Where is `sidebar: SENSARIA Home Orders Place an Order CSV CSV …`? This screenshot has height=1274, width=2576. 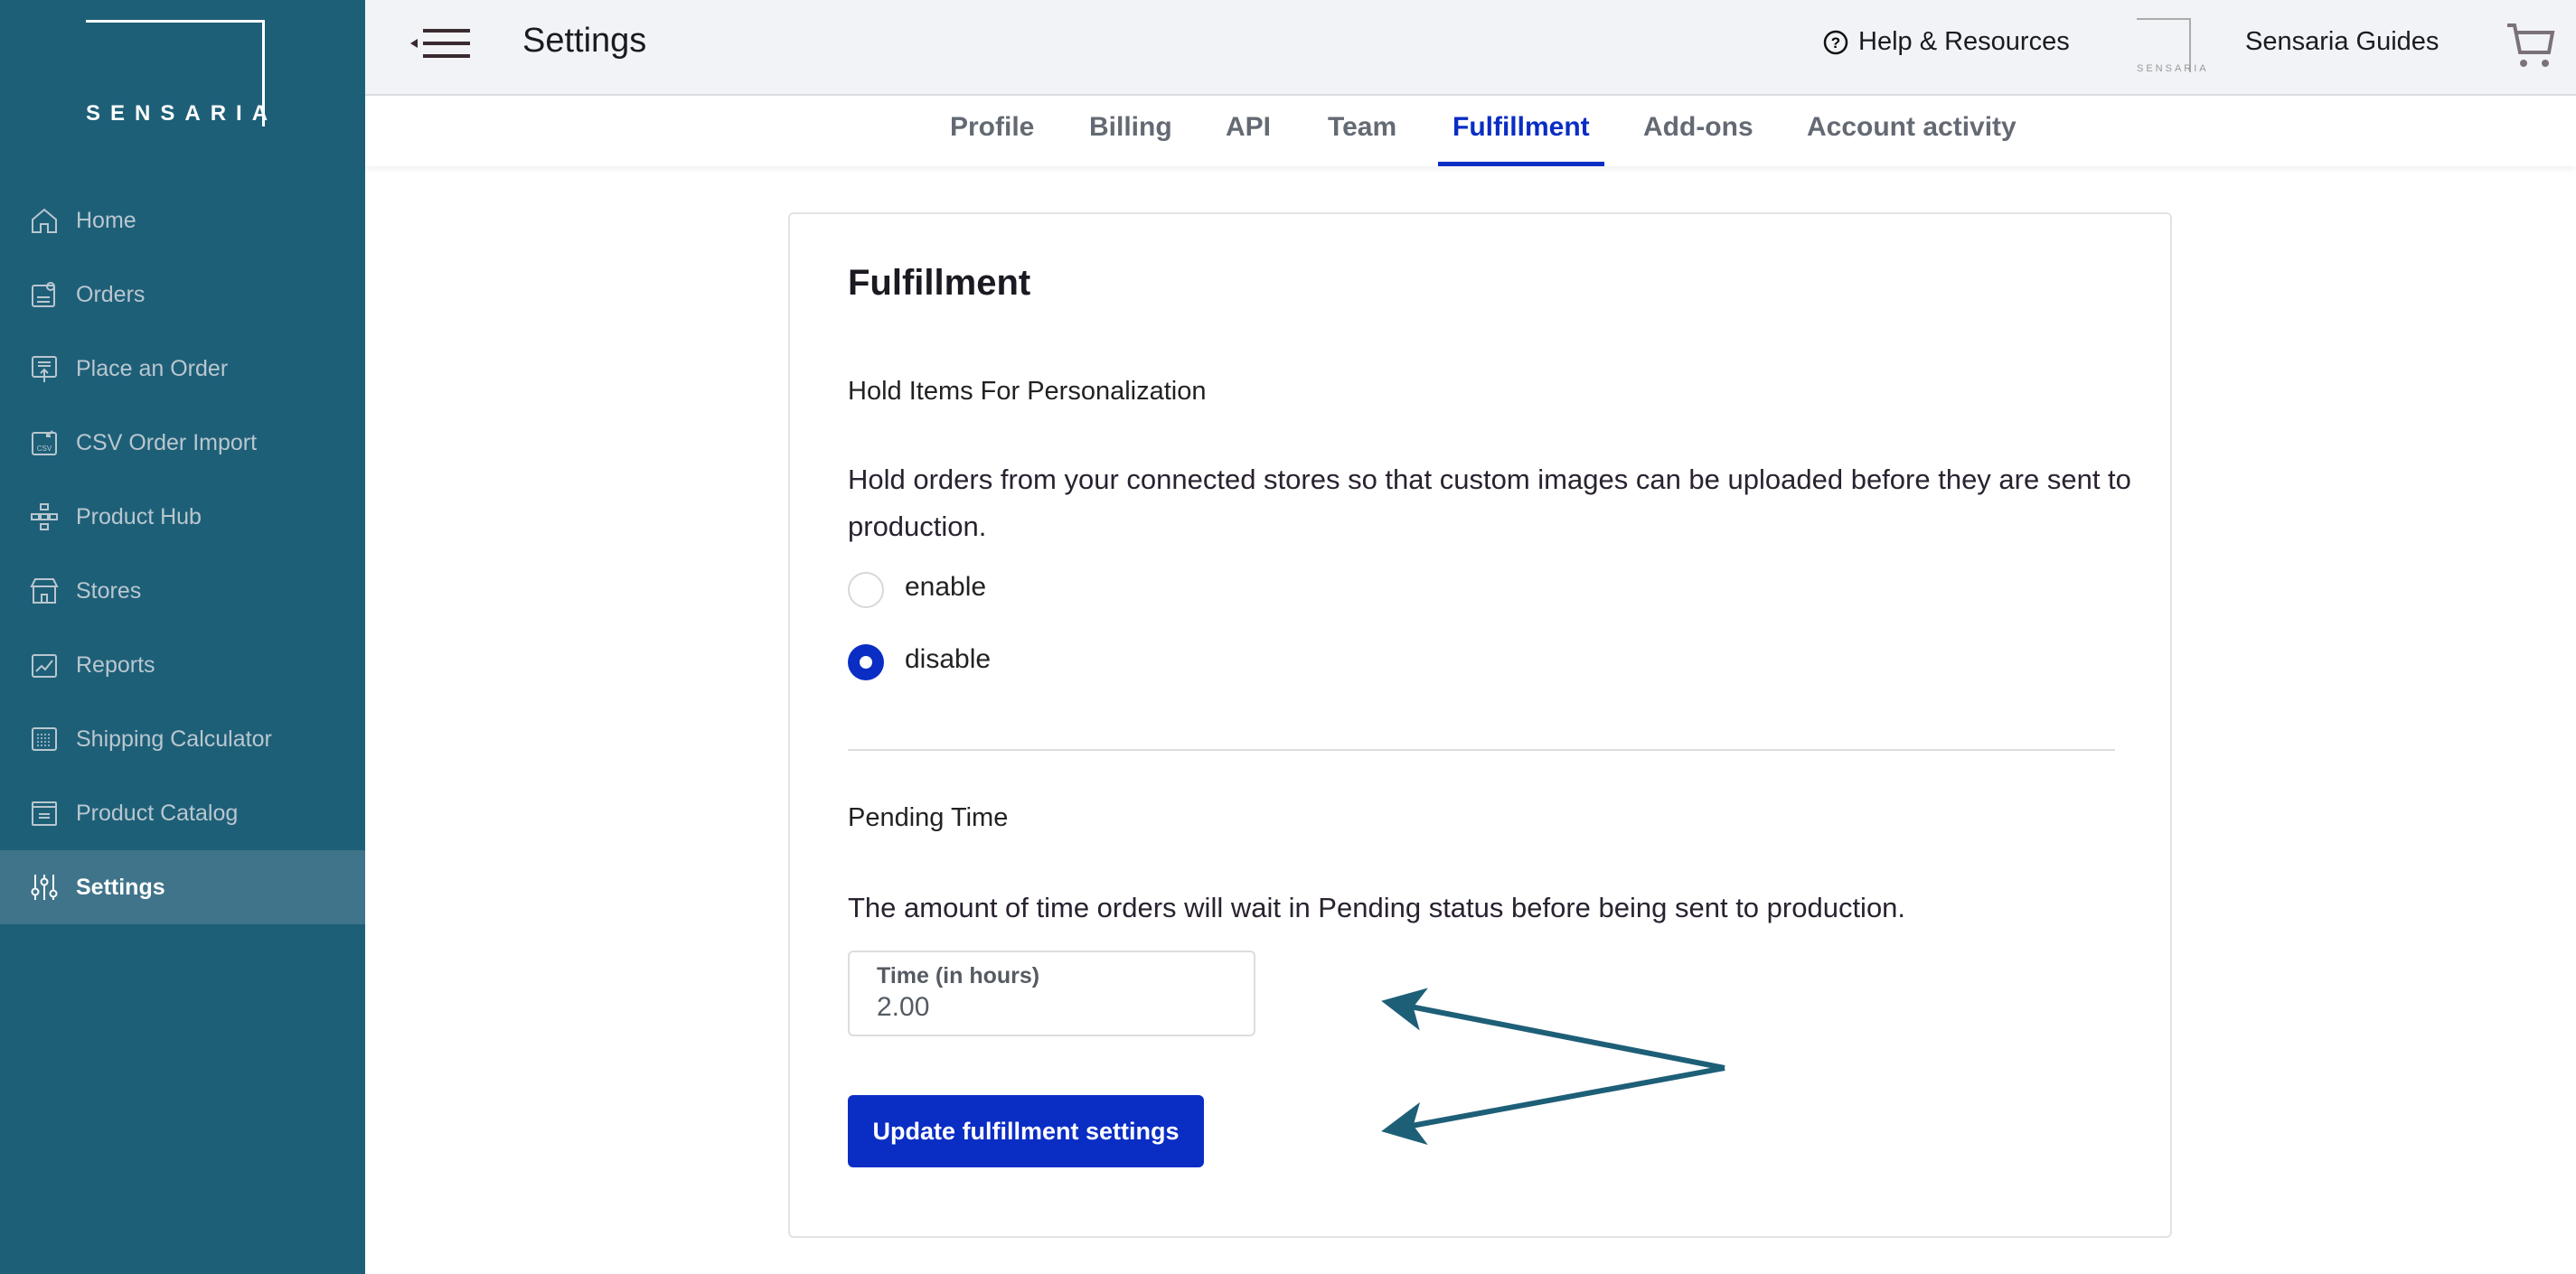 sidebar: SENSARIA Home Orders Place an Order CSV CSV … is located at coordinates (183, 637).